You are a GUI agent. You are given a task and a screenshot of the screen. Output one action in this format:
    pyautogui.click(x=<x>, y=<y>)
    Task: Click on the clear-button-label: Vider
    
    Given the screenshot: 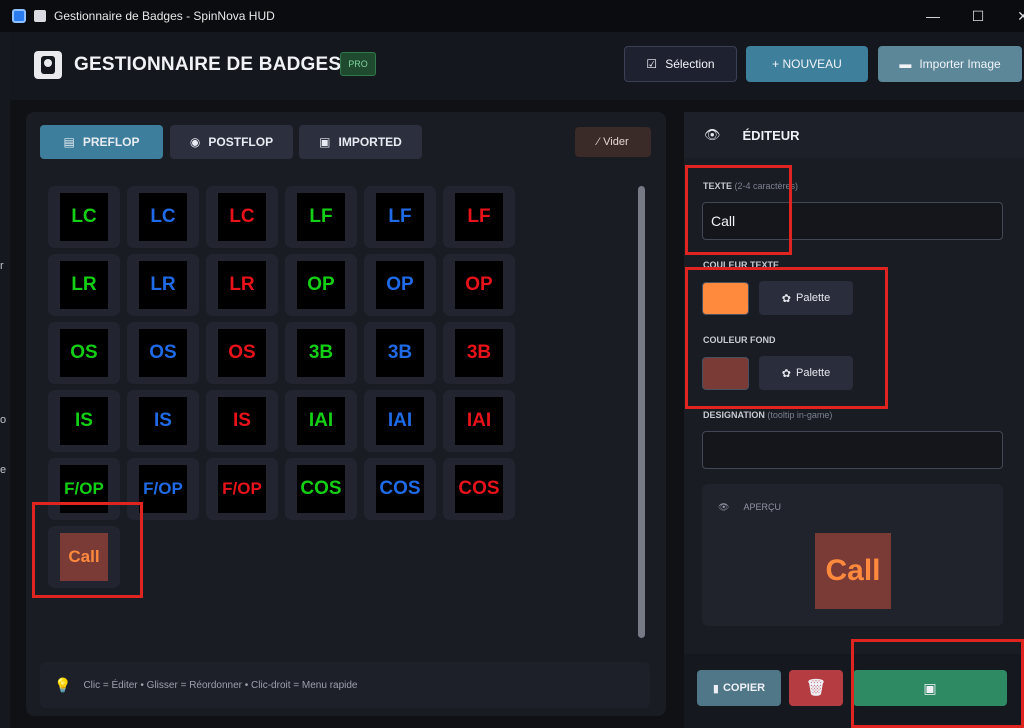 What is the action you would take?
    pyautogui.click(x=616, y=142)
    